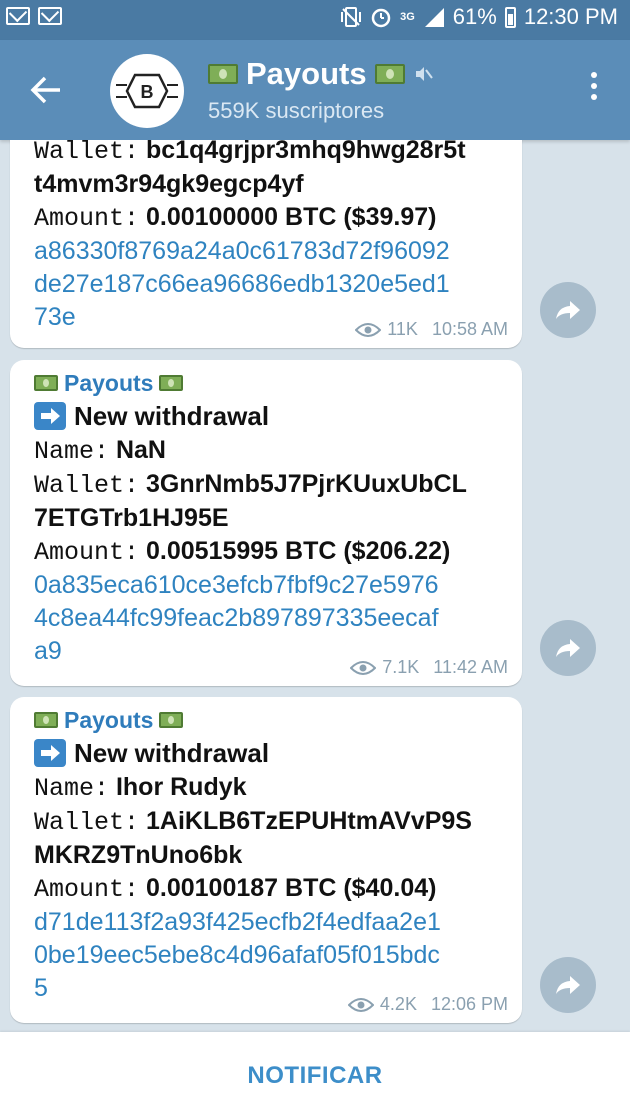 The width and height of the screenshot is (630, 1120). What do you see at coordinates (305, 152) in the screenshot?
I see `wallet-address: bc1q4grjpr3mhq9hwg28r5t` at bounding box center [305, 152].